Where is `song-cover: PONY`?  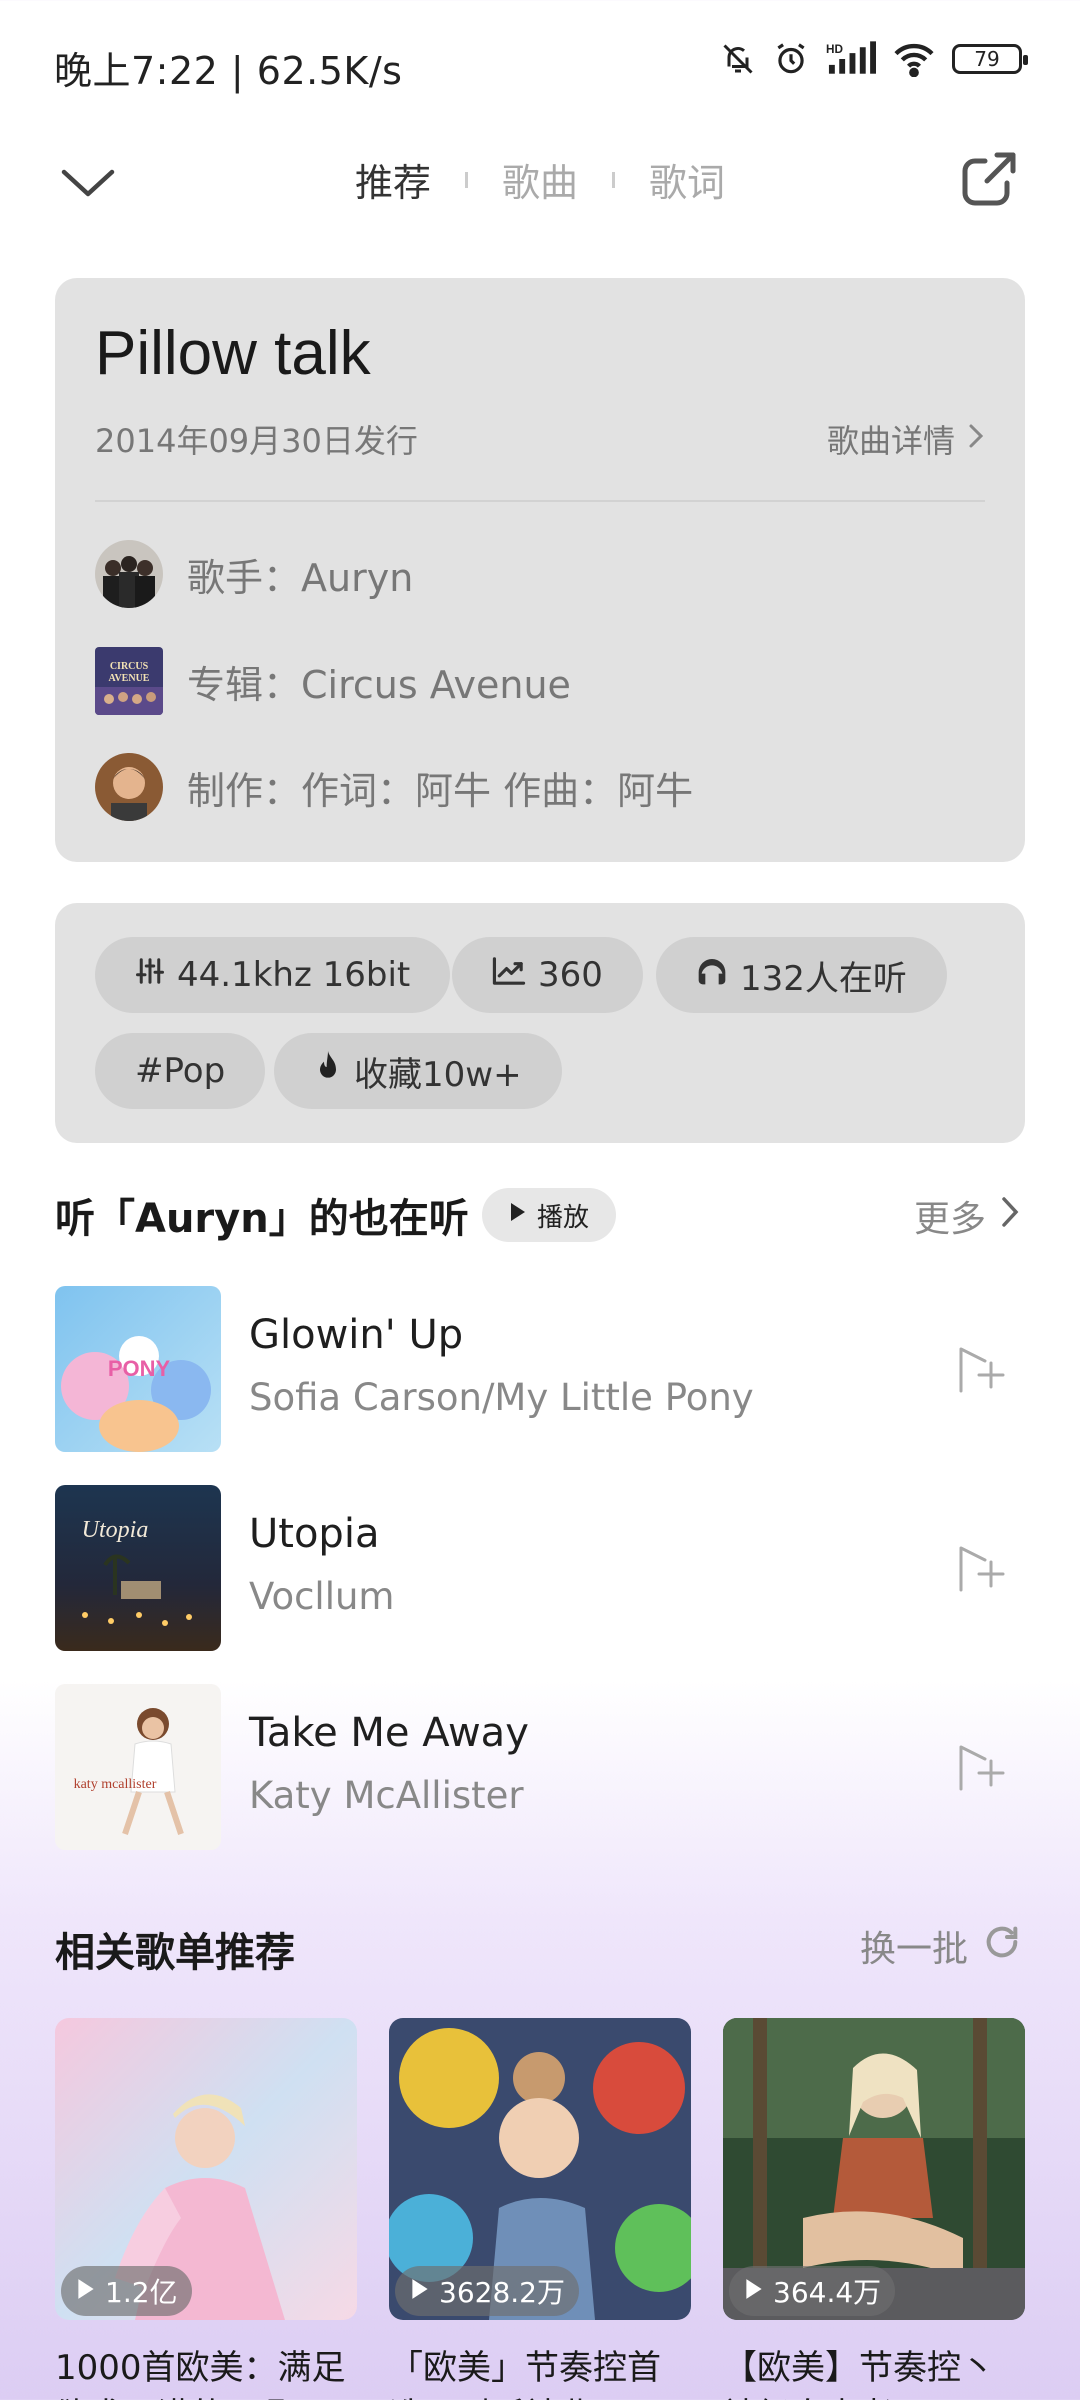
song-cover: PONY is located at coordinates (138, 1369).